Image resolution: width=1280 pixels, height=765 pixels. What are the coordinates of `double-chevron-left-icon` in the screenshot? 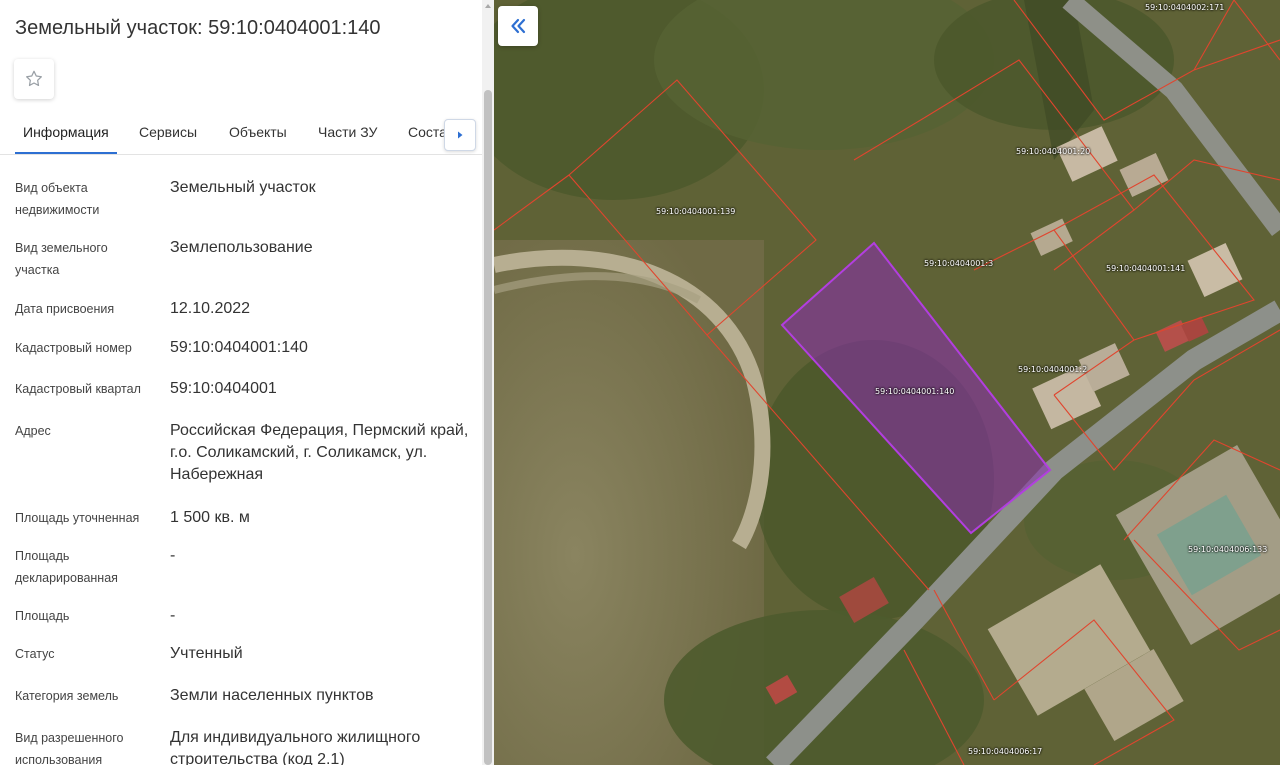 It's located at (518, 26).